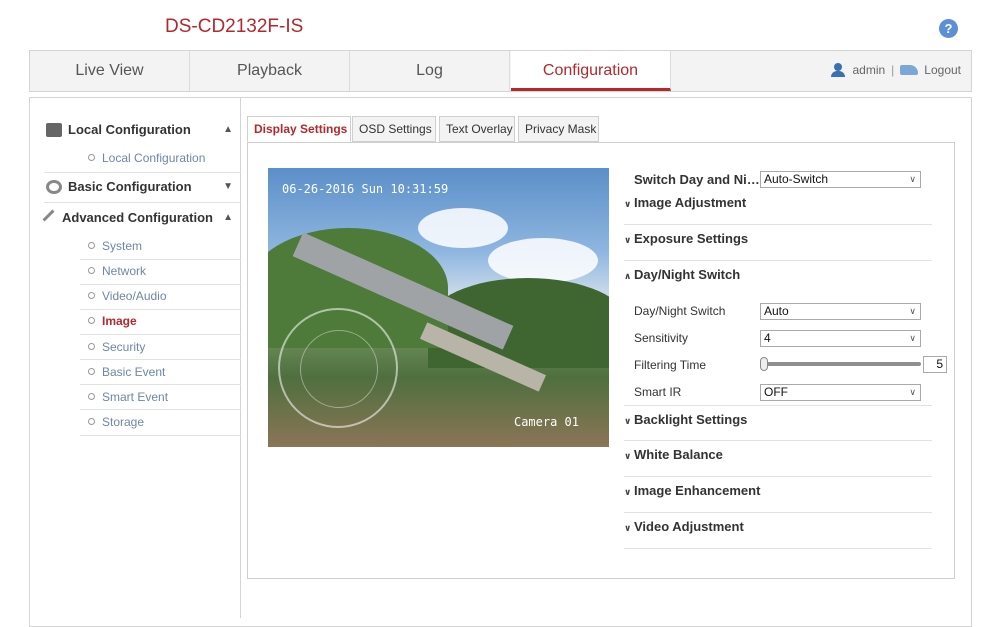 The height and width of the screenshot is (627, 1000). What do you see at coordinates (119, 321) in the screenshot?
I see `sidebar-item-label: Image` at bounding box center [119, 321].